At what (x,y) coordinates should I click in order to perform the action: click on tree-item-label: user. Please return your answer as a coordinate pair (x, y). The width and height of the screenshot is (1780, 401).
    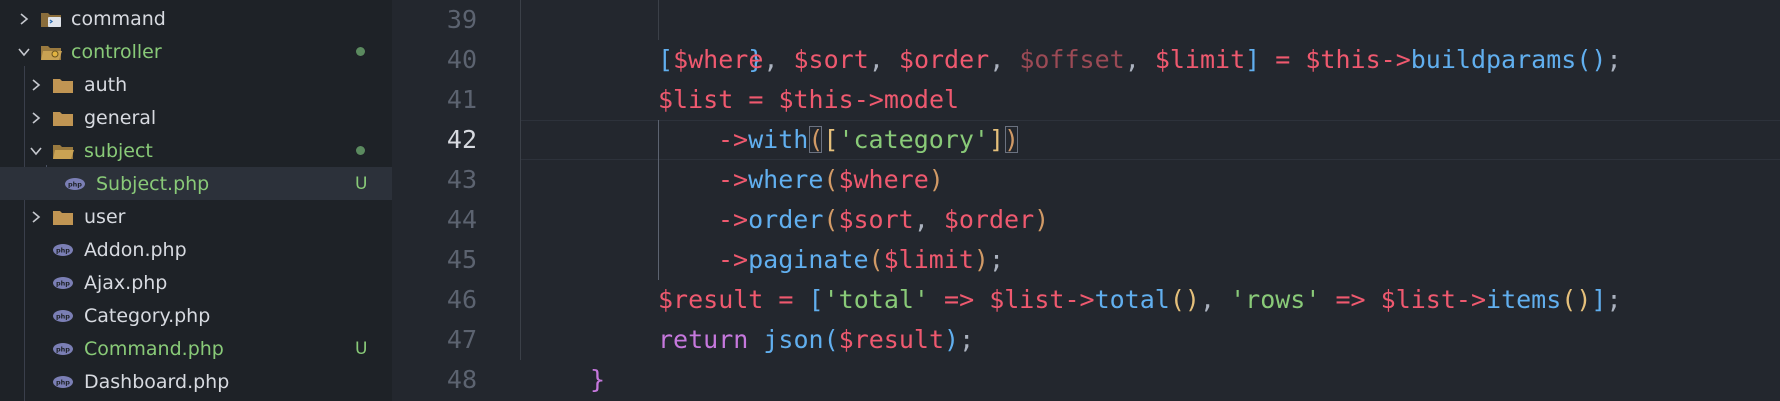
    Looking at the image, I should click on (105, 216).